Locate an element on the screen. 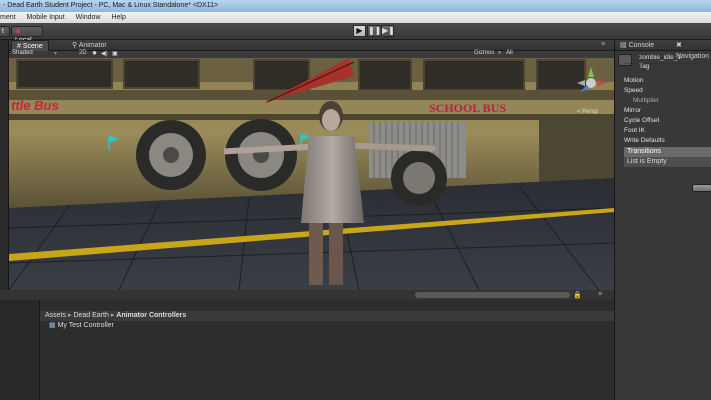  panel-menu-icon: ≡ is located at coordinates (603, 44).